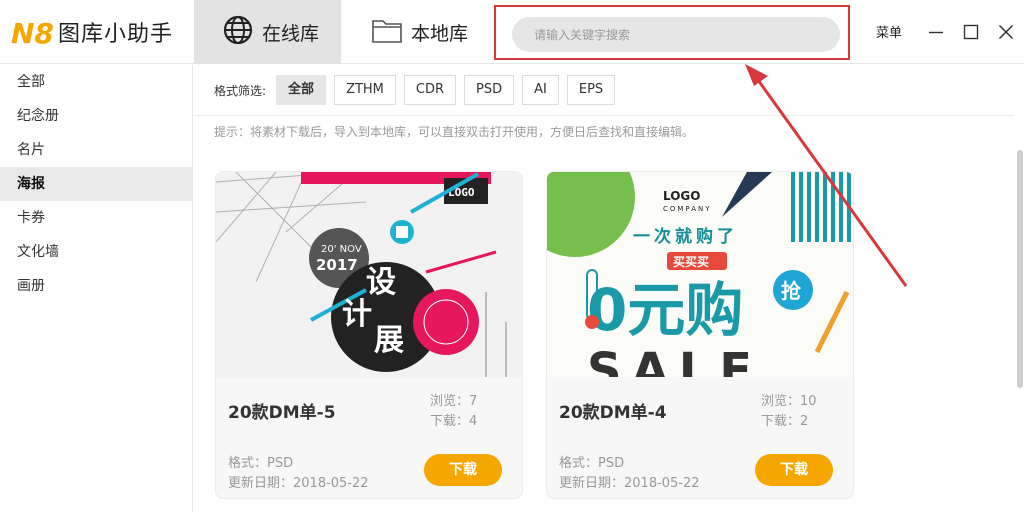 The width and height of the screenshot is (1024, 512). Describe the element at coordinates (96, 218) in the screenshot. I see `sidebar-item-coupon: 卡券` at that location.